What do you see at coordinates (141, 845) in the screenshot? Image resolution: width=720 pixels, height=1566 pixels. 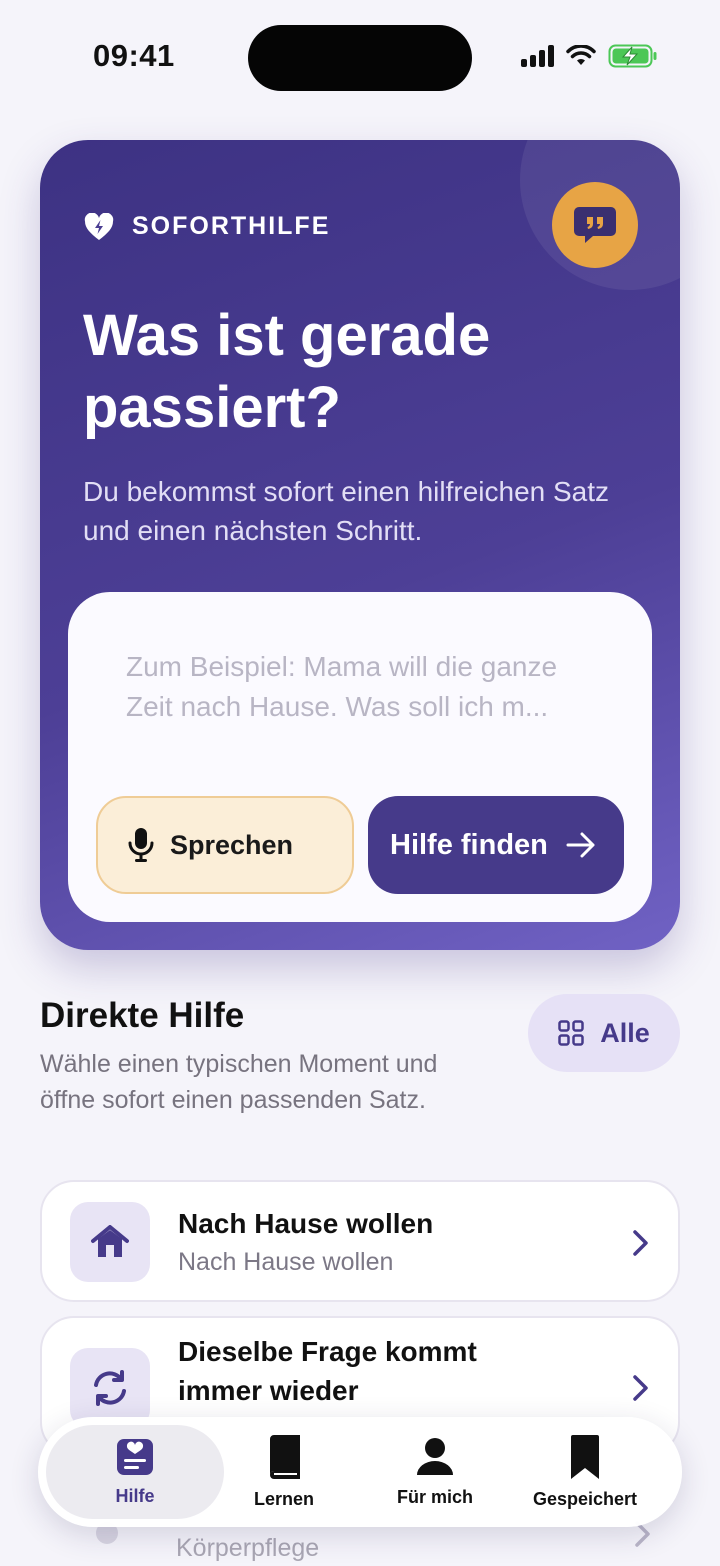 I see `microphone-icon` at bounding box center [141, 845].